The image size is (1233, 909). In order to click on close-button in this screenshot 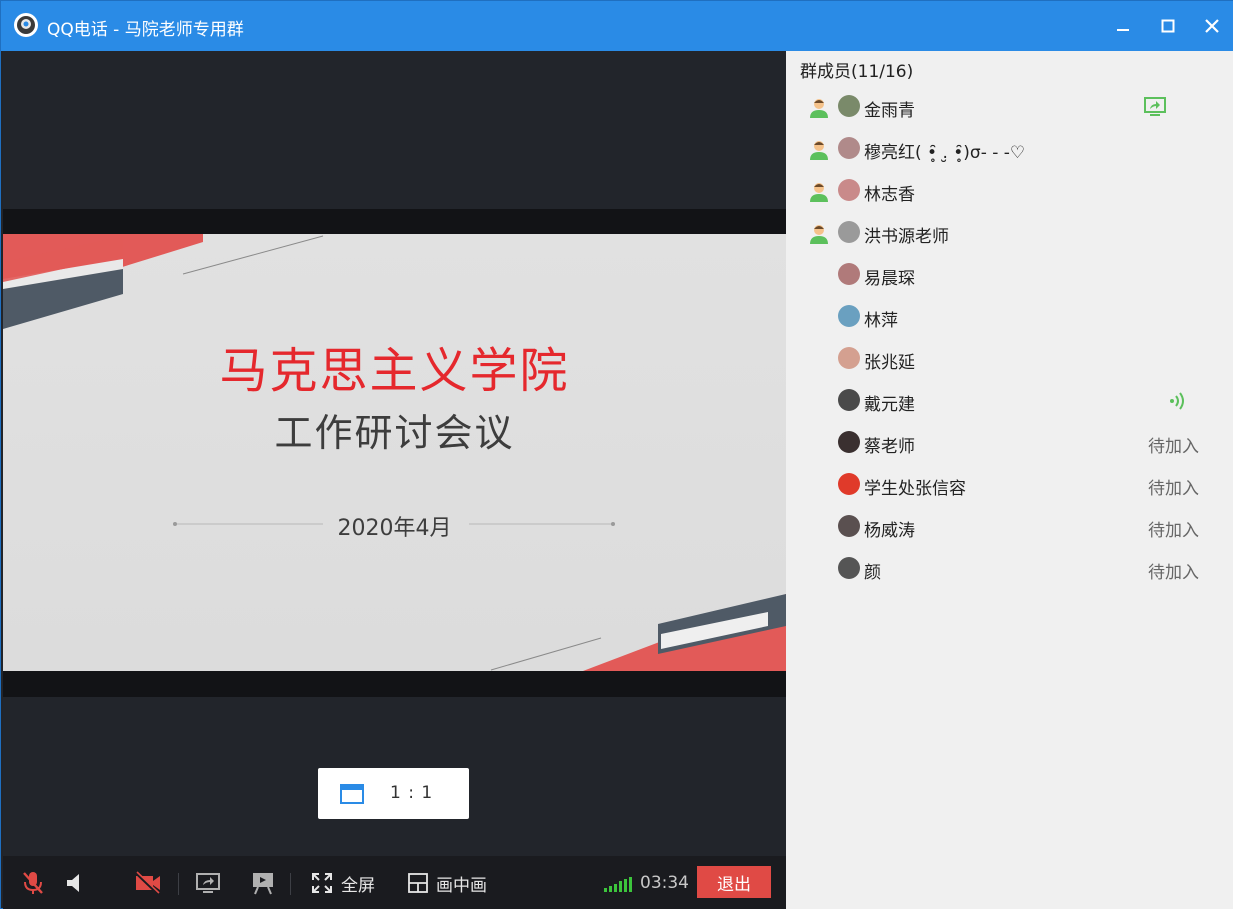, I will do `click(1212, 26)`.